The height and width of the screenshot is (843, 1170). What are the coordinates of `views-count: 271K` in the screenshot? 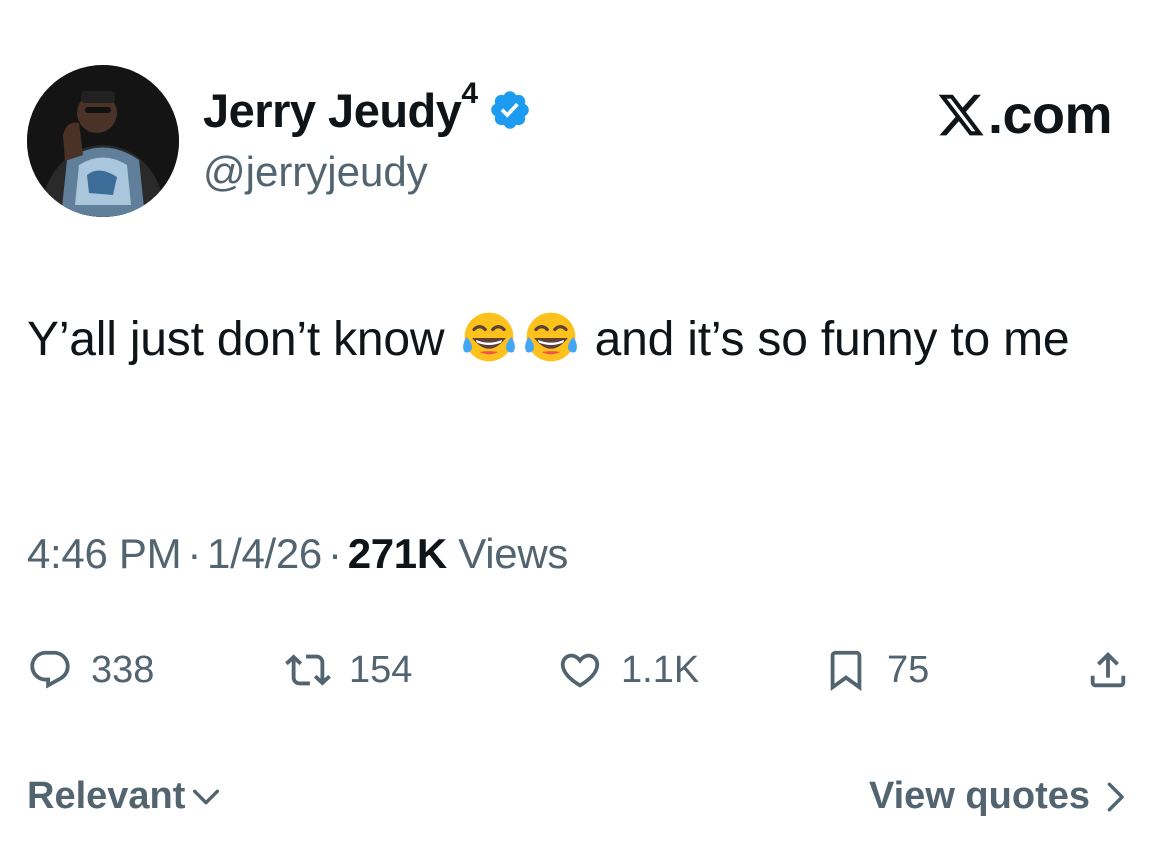 It's located at (397, 553).